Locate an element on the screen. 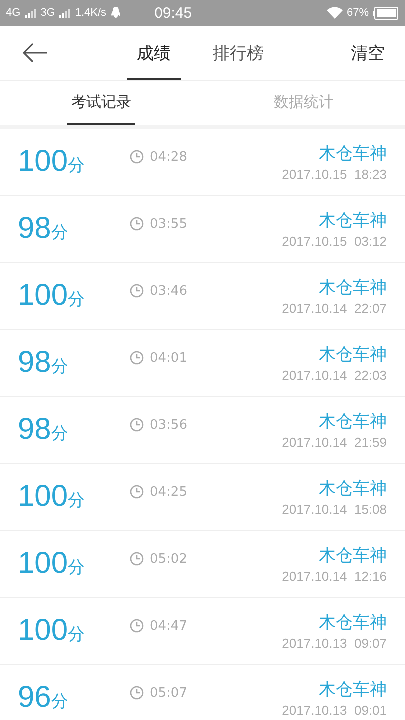 The height and width of the screenshot is (720, 405). duration-text: 03:46 is located at coordinates (169, 291).